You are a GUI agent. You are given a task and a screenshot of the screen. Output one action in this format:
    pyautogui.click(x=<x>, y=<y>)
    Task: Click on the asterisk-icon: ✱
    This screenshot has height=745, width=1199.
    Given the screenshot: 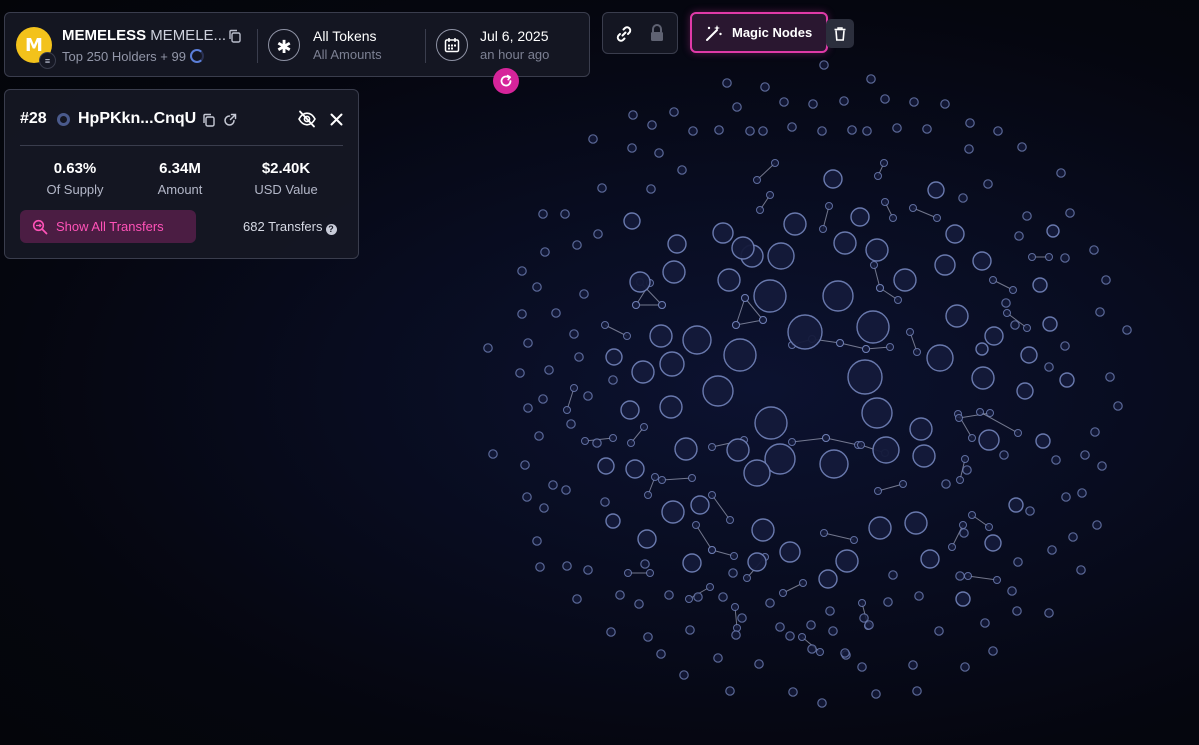 What is the action you would take?
    pyautogui.click(x=284, y=45)
    